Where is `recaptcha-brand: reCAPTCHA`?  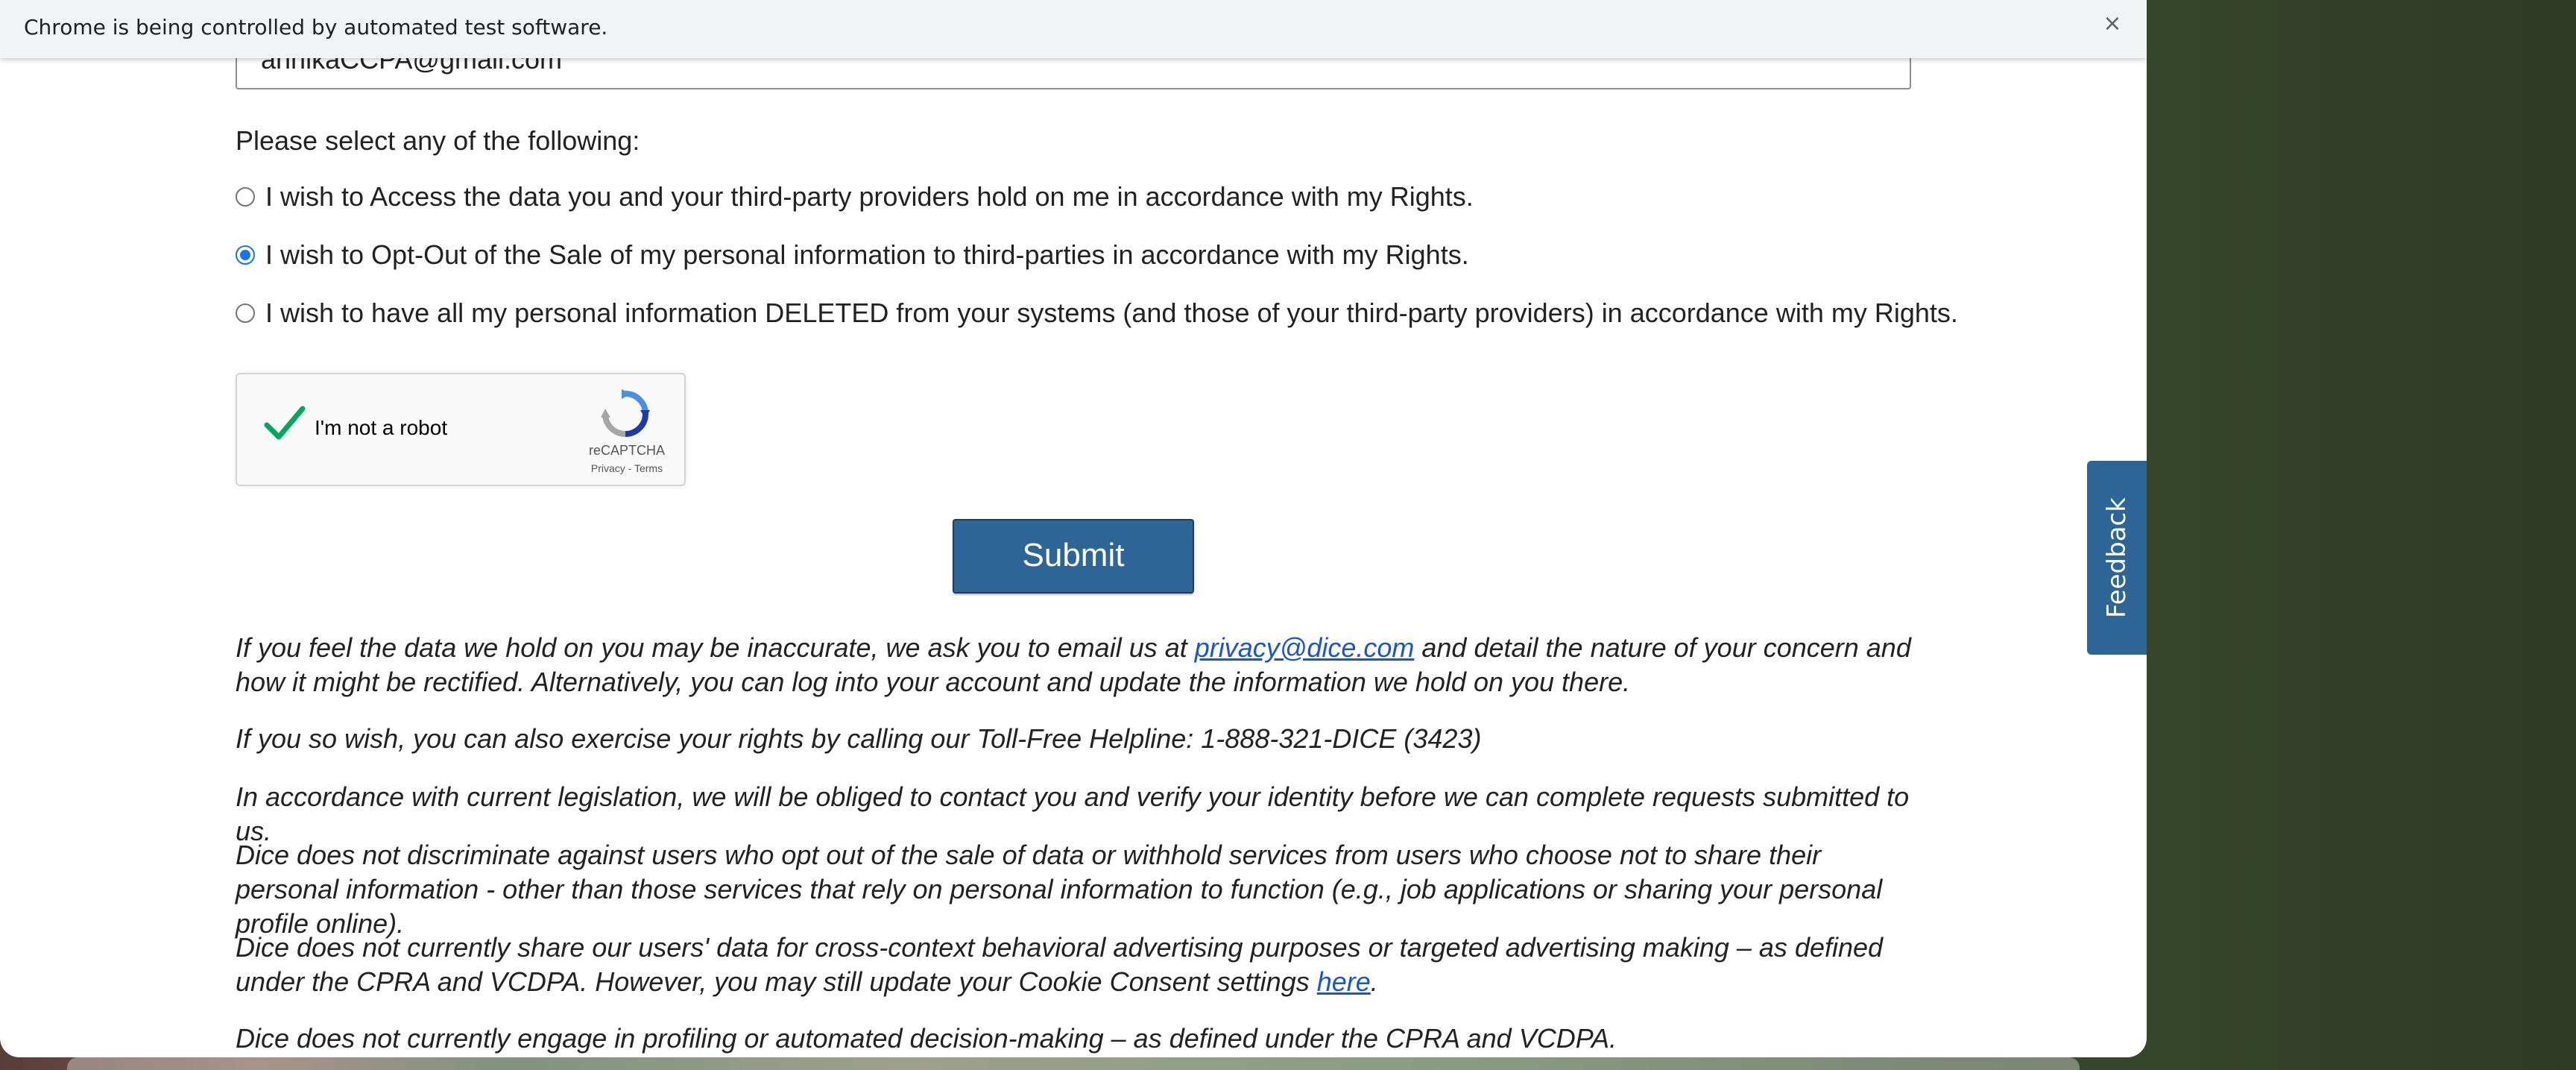
recaptcha-brand: reCAPTCHA is located at coordinates (626, 451).